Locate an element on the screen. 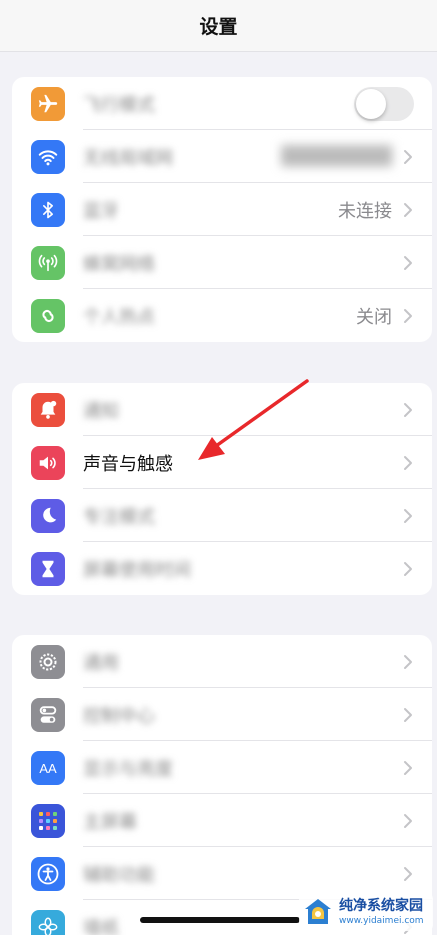 Image resolution: width=437 pixels, height=935 pixels. watermark: 纯净系统家园 www.yidaimei.com is located at coordinates (366, 912).